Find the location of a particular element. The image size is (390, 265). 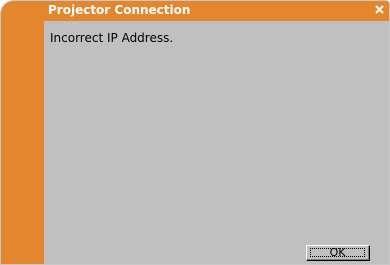

error-message: Incorrect IP Address. is located at coordinates (112, 38).